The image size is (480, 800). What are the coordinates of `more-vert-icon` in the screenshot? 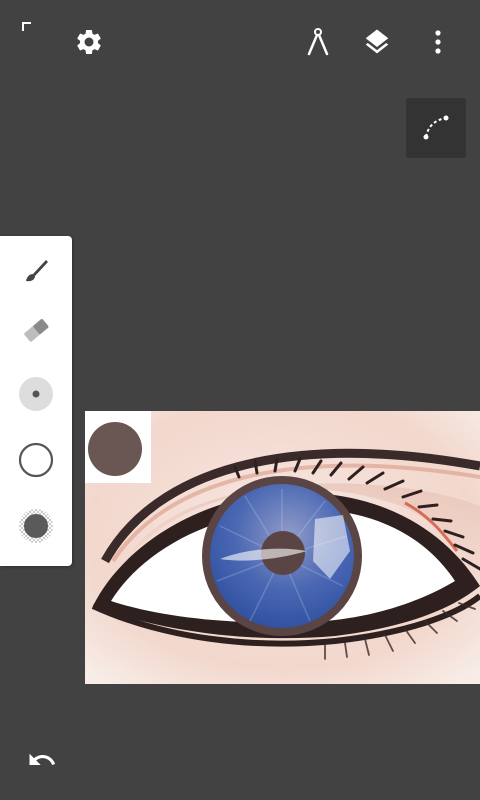 It's located at (438, 42).